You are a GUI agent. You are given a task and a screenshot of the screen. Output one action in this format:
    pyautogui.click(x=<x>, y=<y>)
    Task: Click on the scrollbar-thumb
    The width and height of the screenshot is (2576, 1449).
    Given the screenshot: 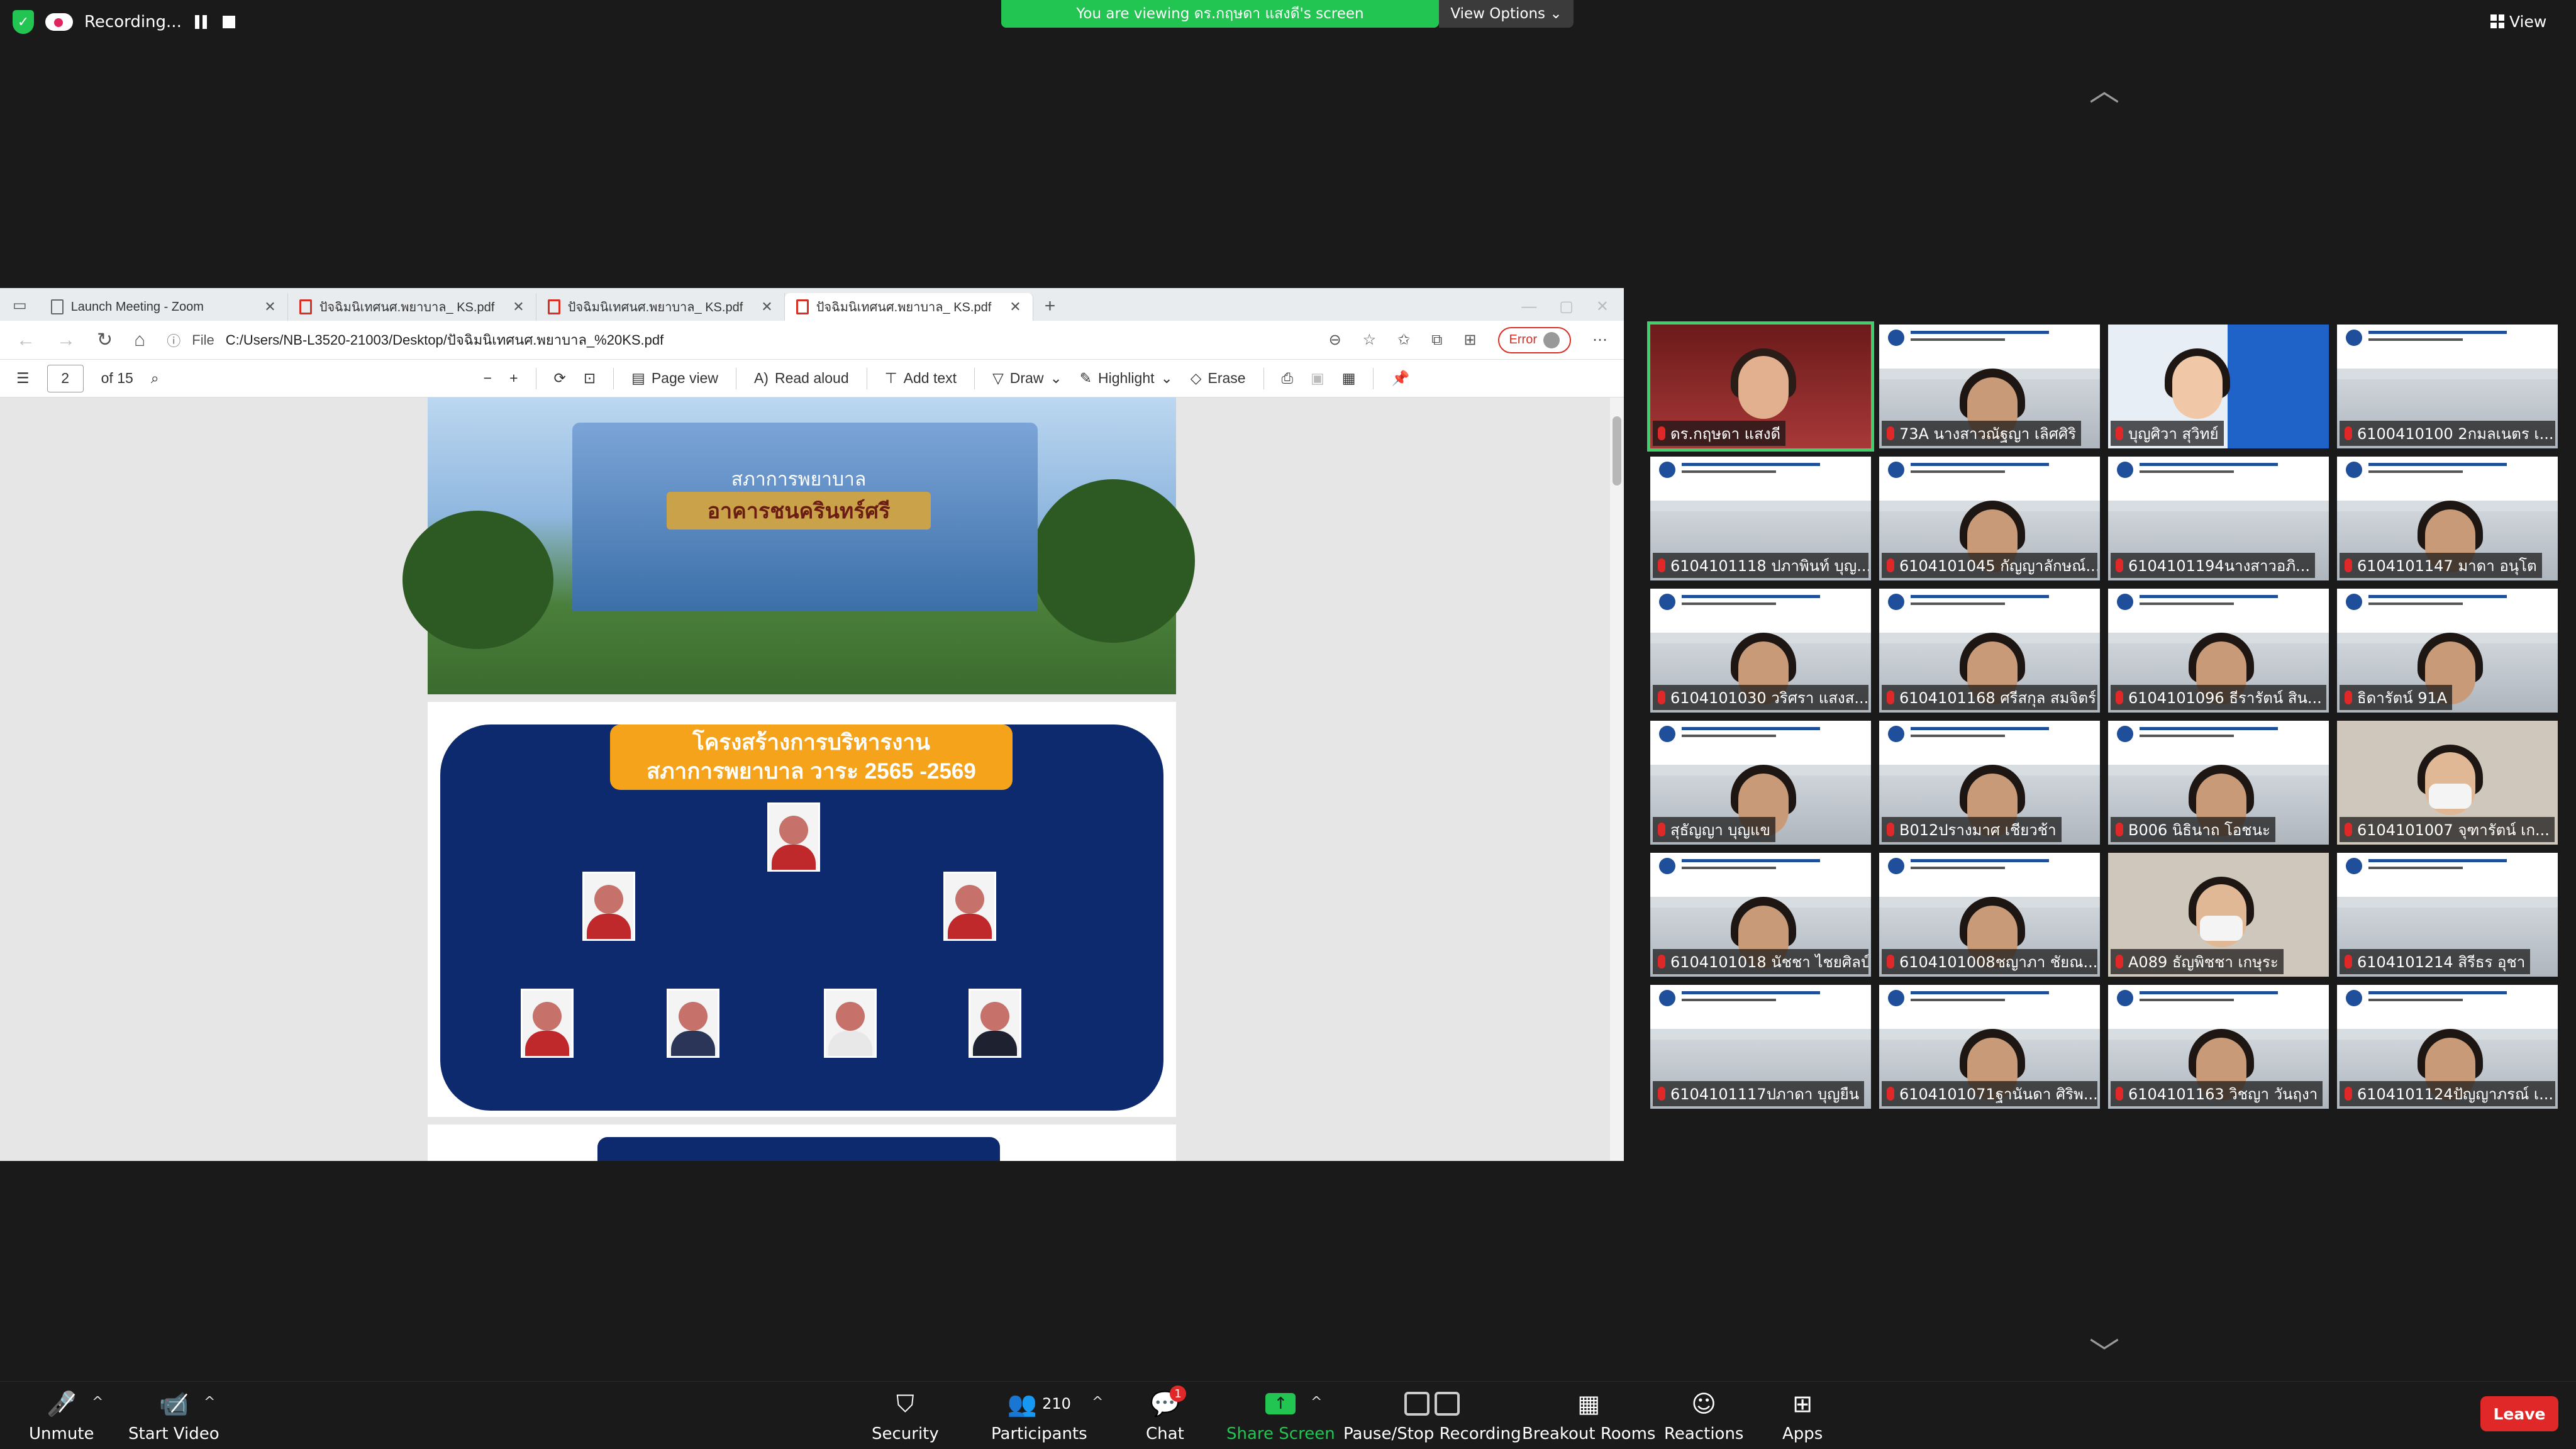 What is the action you would take?
    pyautogui.click(x=1617, y=451)
    